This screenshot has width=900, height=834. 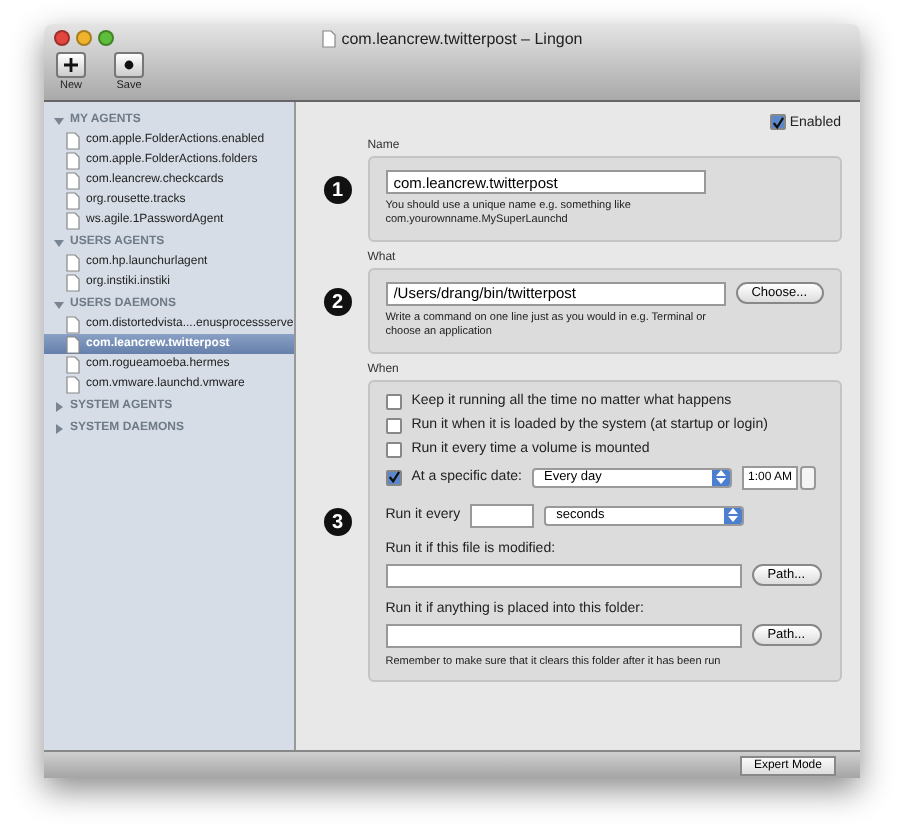 I want to click on dot-icon, so click(x=129, y=65).